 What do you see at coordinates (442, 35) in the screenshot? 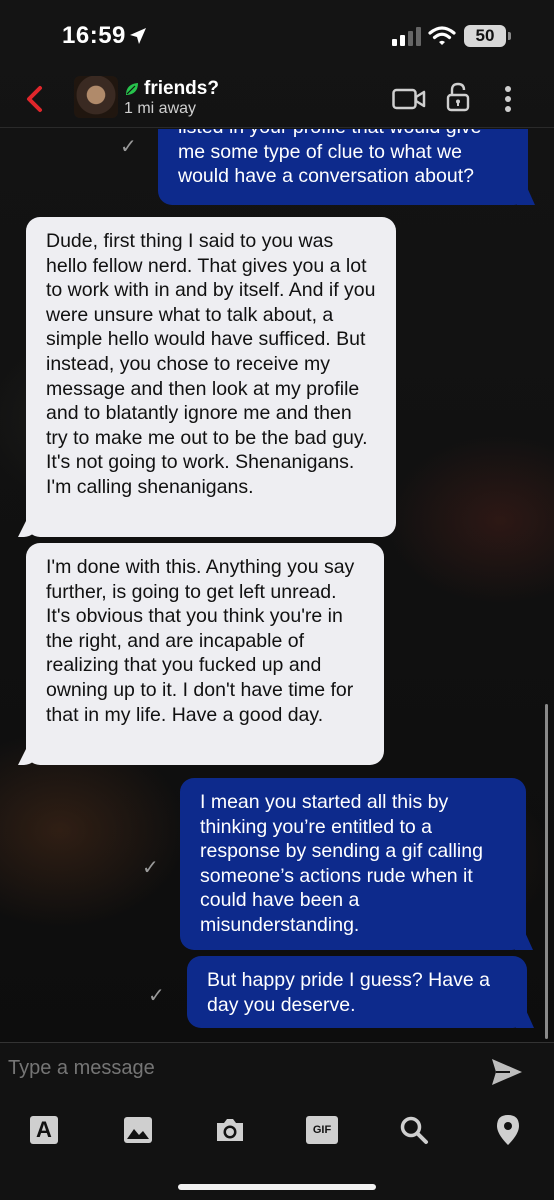
I see `wifi-icon` at bounding box center [442, 35].